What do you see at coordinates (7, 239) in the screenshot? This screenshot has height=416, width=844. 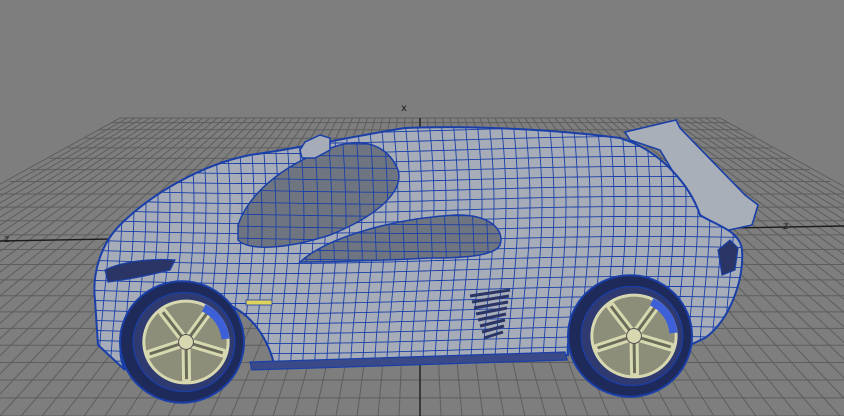 I see `axis-label-z-left: z` at bounding box center [7, 239].